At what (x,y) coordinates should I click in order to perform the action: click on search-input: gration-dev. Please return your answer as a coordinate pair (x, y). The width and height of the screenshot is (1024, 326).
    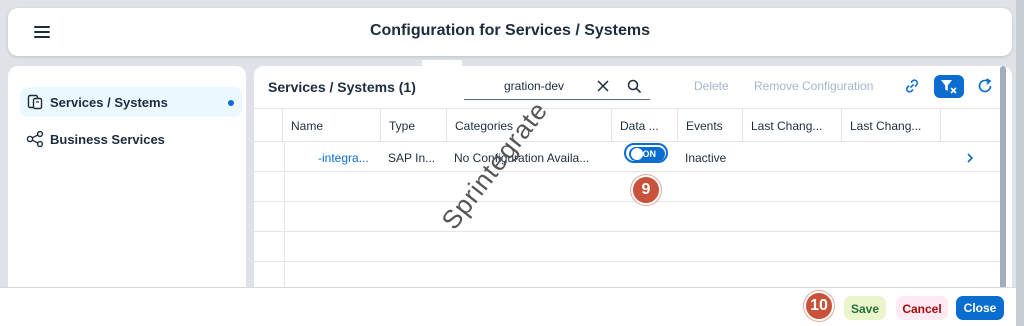
    Looking at the image, I should click on (557, 87).